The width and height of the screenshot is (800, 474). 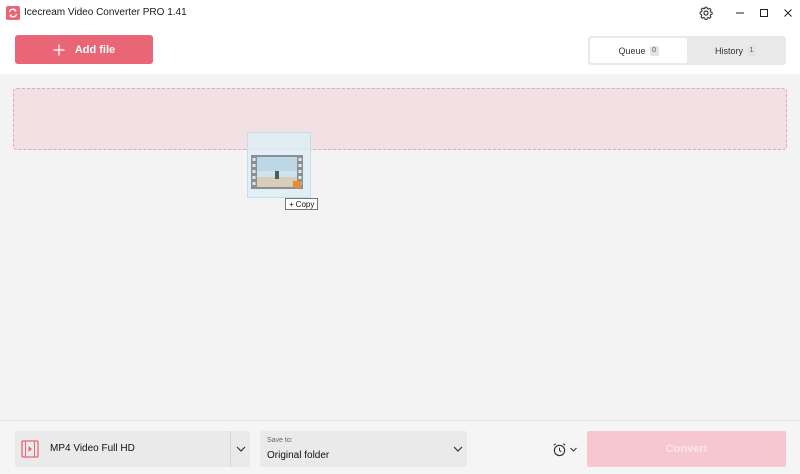 I want to click on convert-button: Convert, so click(x=686, y=449).